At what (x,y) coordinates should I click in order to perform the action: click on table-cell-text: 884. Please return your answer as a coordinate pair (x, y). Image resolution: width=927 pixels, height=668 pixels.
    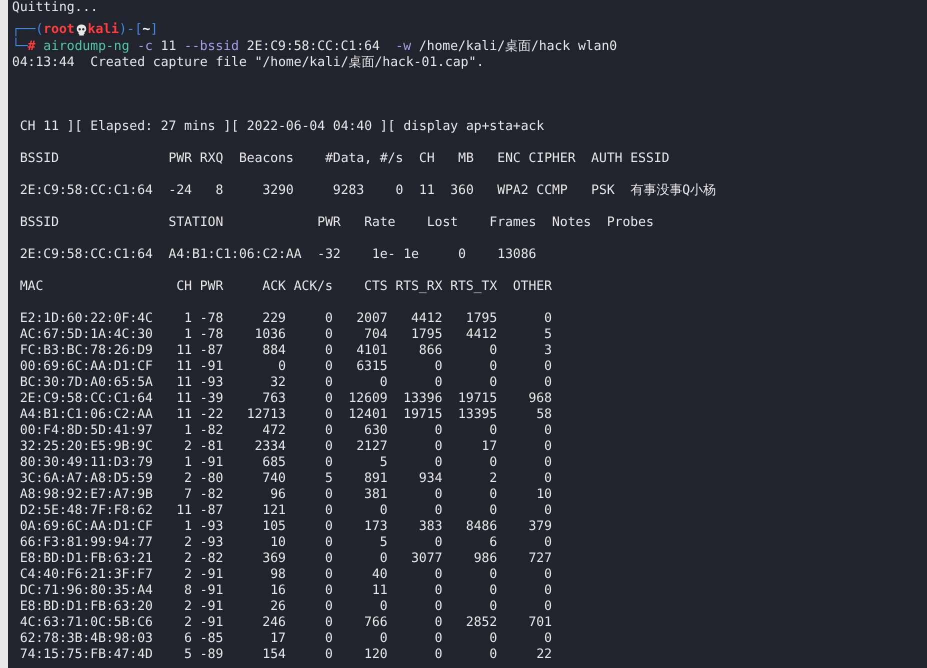
    Looking at the image, I should click on (273, 351).